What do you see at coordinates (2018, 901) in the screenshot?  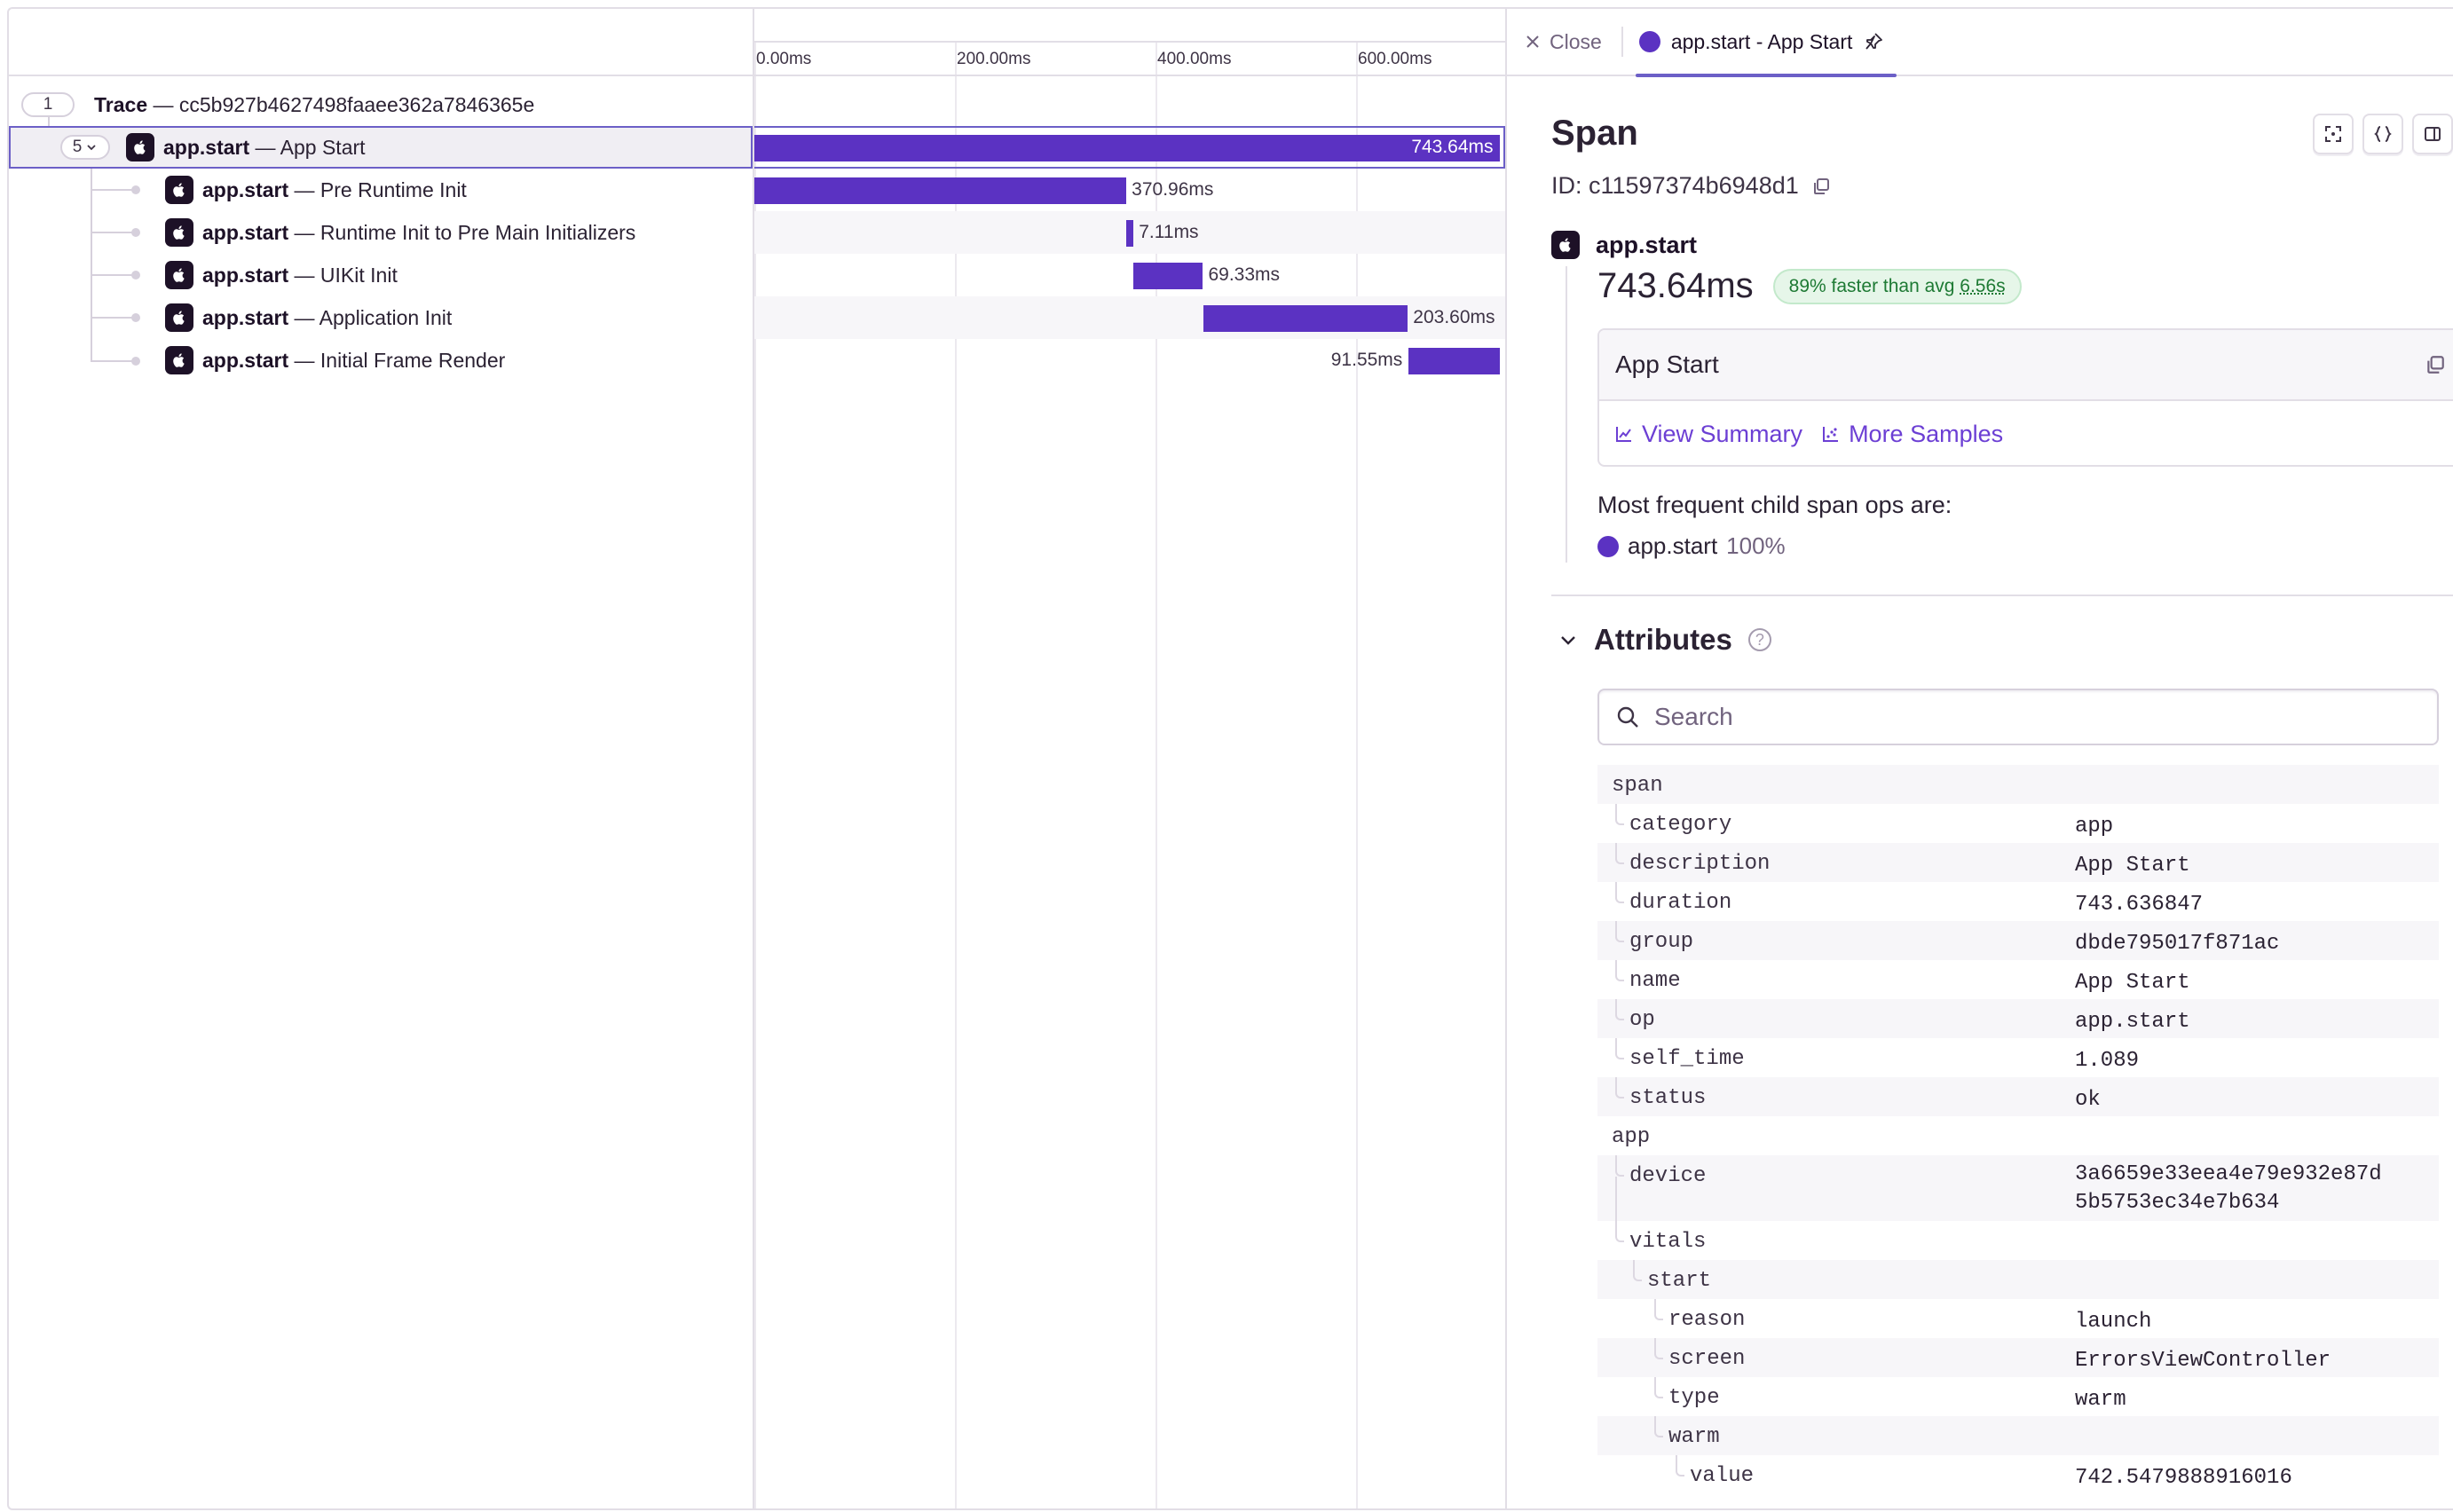 I see `attr-row: duration 743.636847` at bounding box center [2018, 901].